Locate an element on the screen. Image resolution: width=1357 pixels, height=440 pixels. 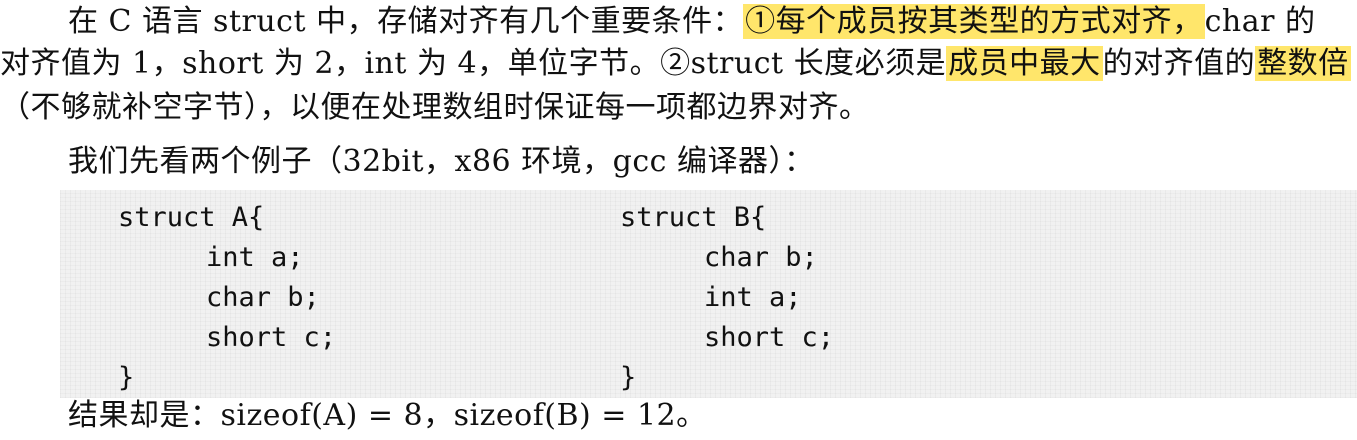
line1-tail: char 的 is located at coordinates (1260, 21).